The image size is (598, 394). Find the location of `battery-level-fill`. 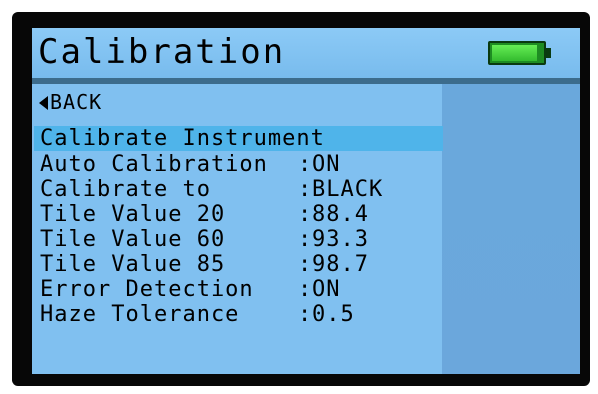

battery-level-fill is located at coordinates (514, 53).